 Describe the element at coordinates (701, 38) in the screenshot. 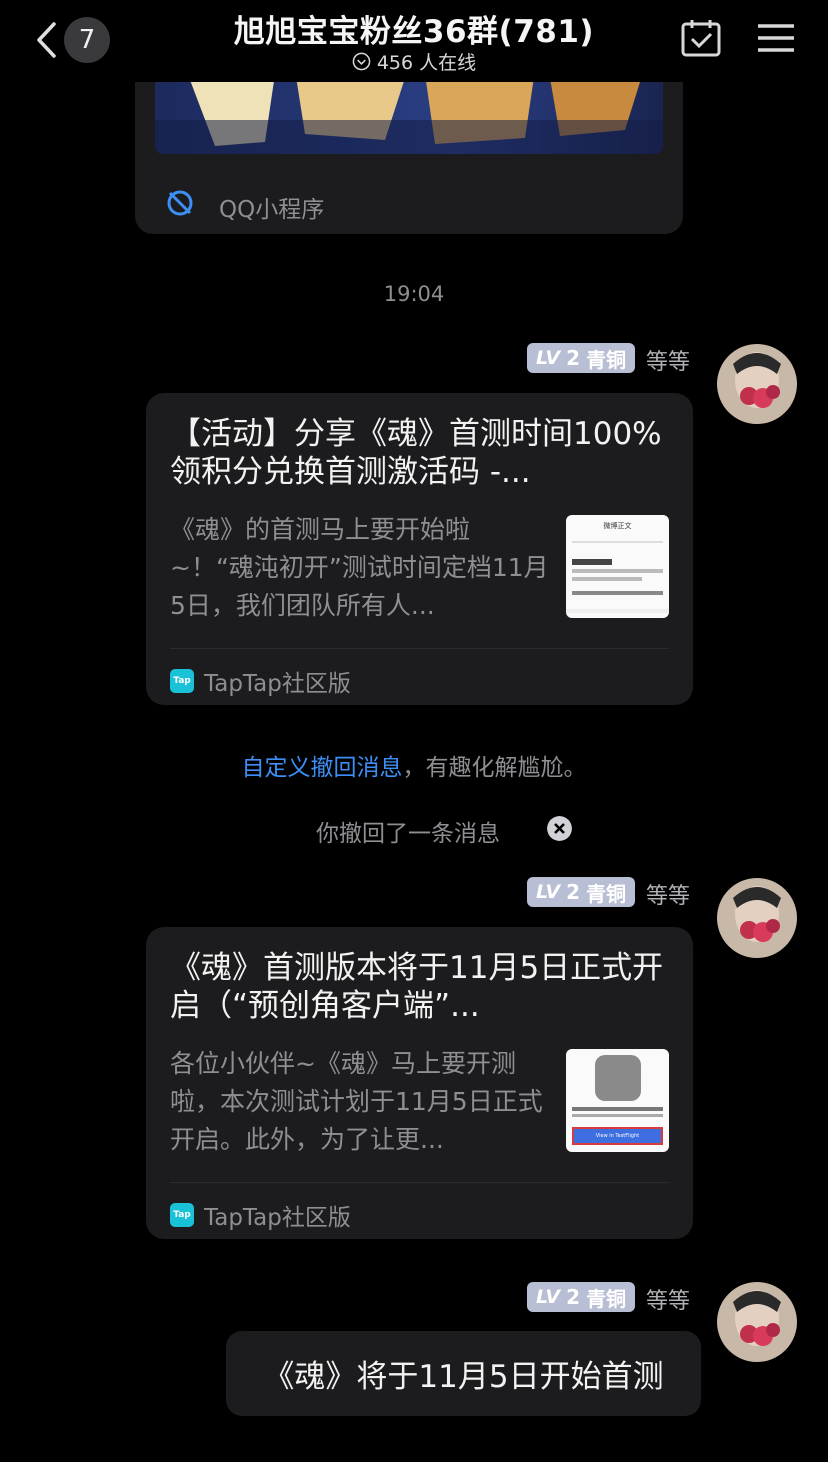

I see `calendar-check-icon` at that location.